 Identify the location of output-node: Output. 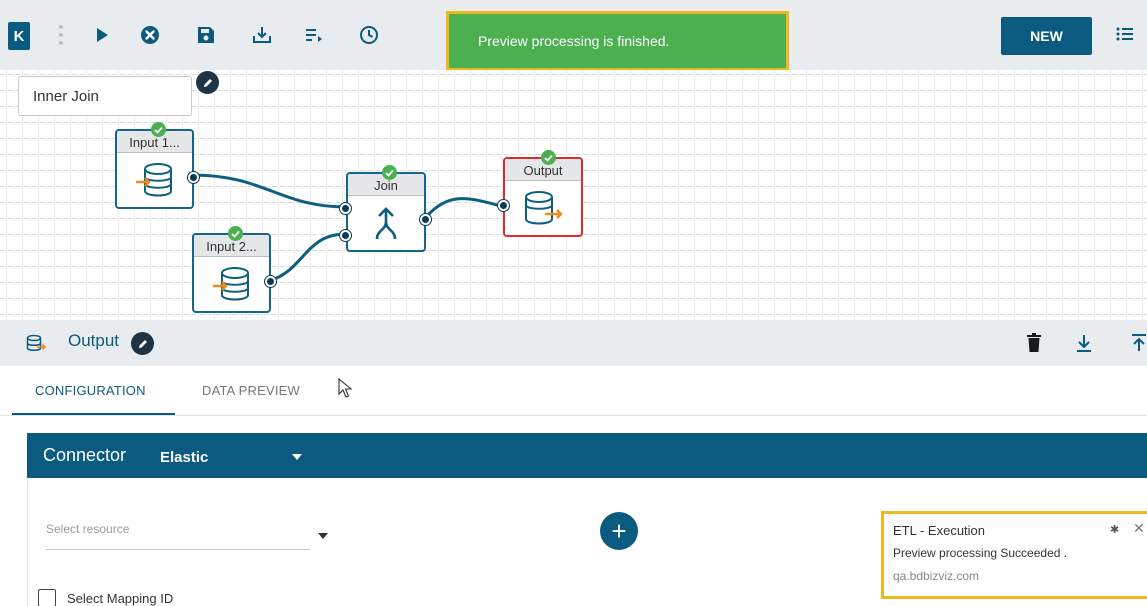
(540, 193).